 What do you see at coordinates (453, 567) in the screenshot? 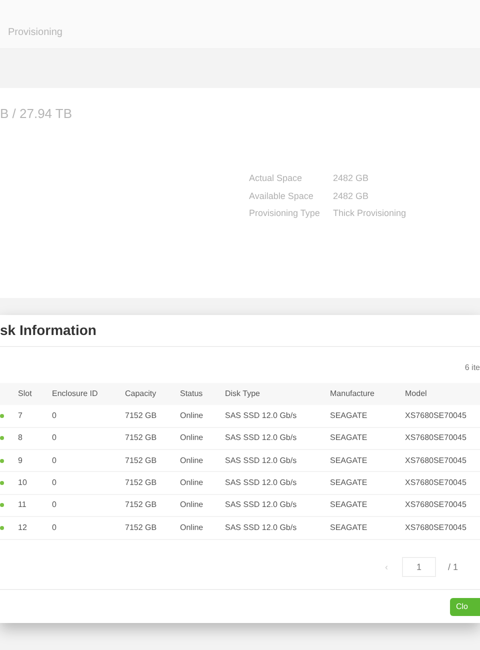
I see `page-total: / 1` at bounding box center [453, 567].